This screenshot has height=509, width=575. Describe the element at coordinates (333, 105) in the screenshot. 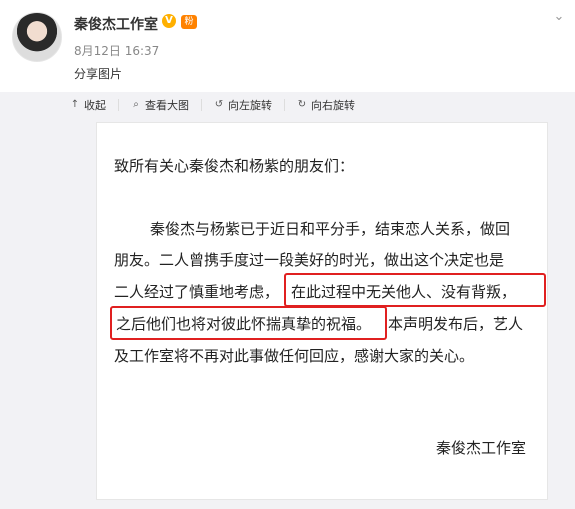

I see `rotate-right-label: 向右旋转` at that location.